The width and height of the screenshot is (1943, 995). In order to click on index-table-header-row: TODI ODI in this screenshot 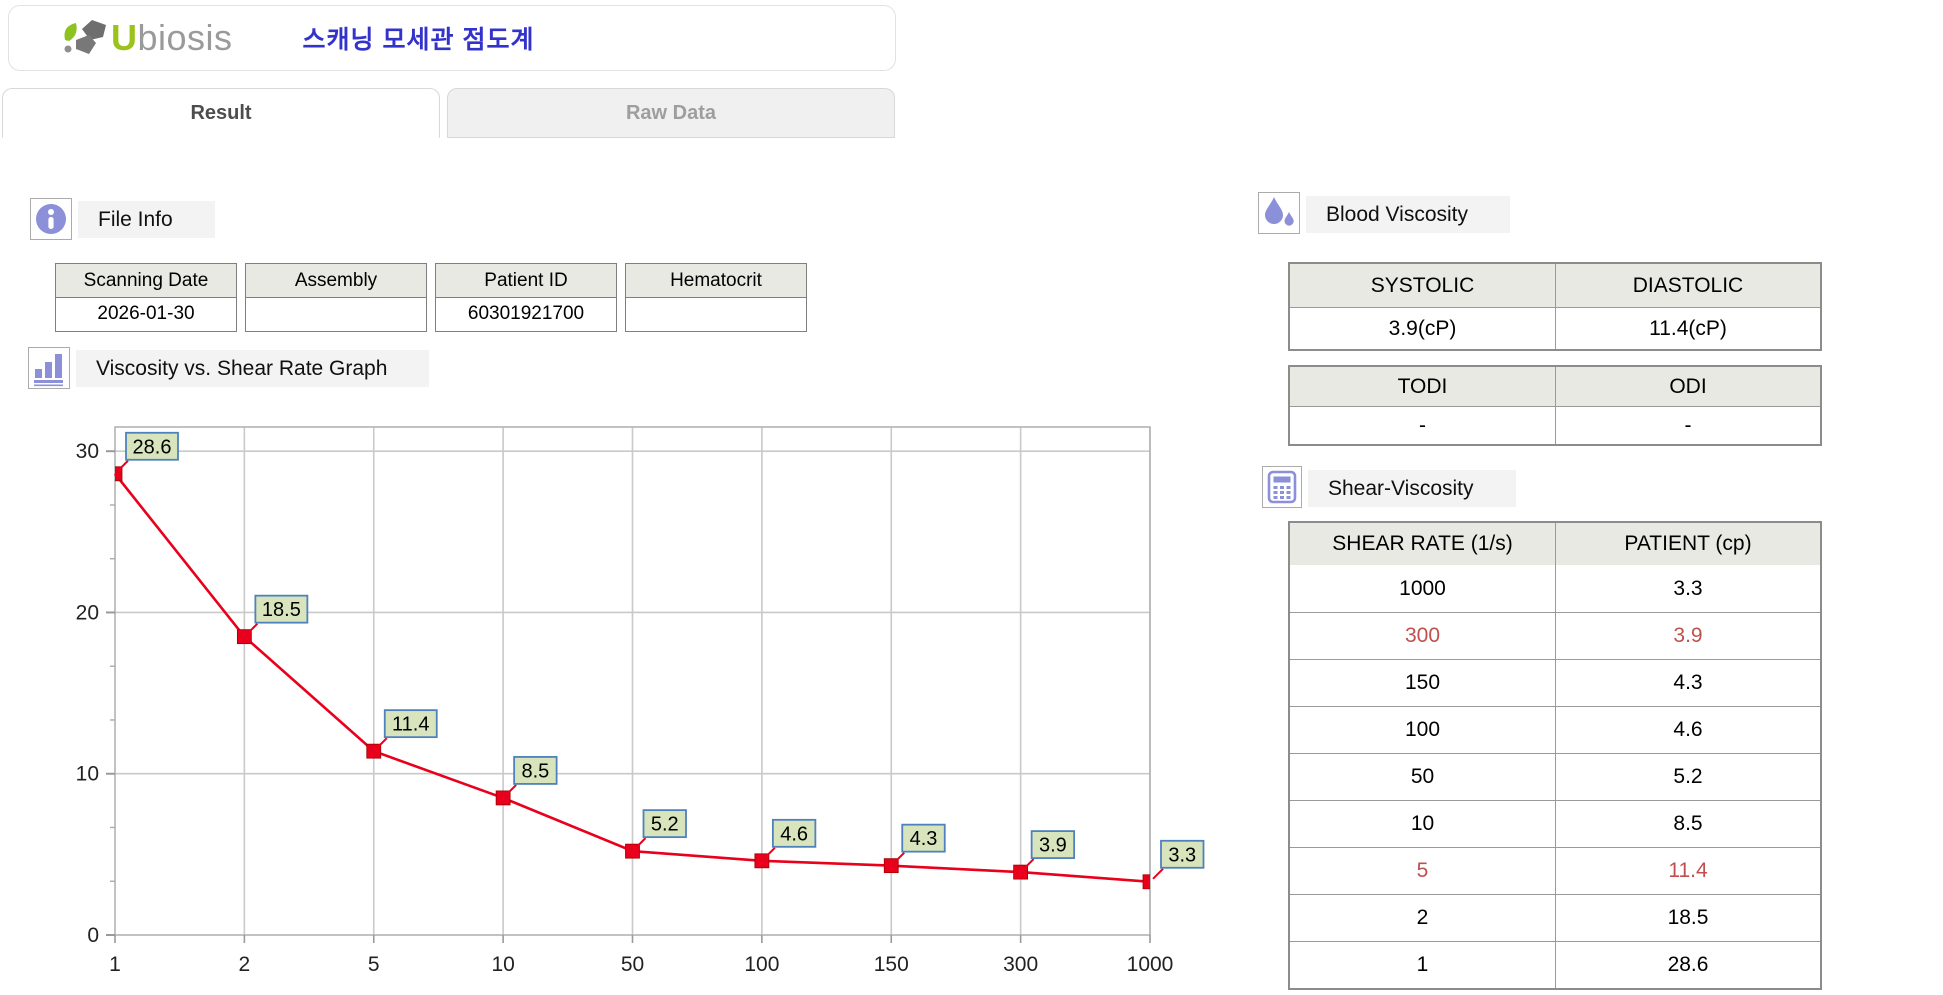, I will do `click(1555, 386)`.